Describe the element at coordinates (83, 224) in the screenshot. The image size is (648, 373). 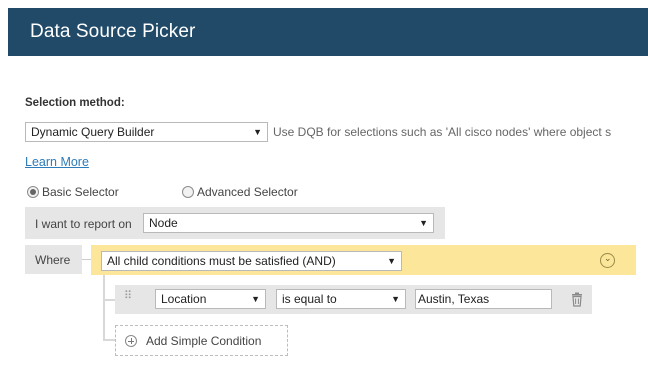
I see `report-on-label: I want to report on` at that location.